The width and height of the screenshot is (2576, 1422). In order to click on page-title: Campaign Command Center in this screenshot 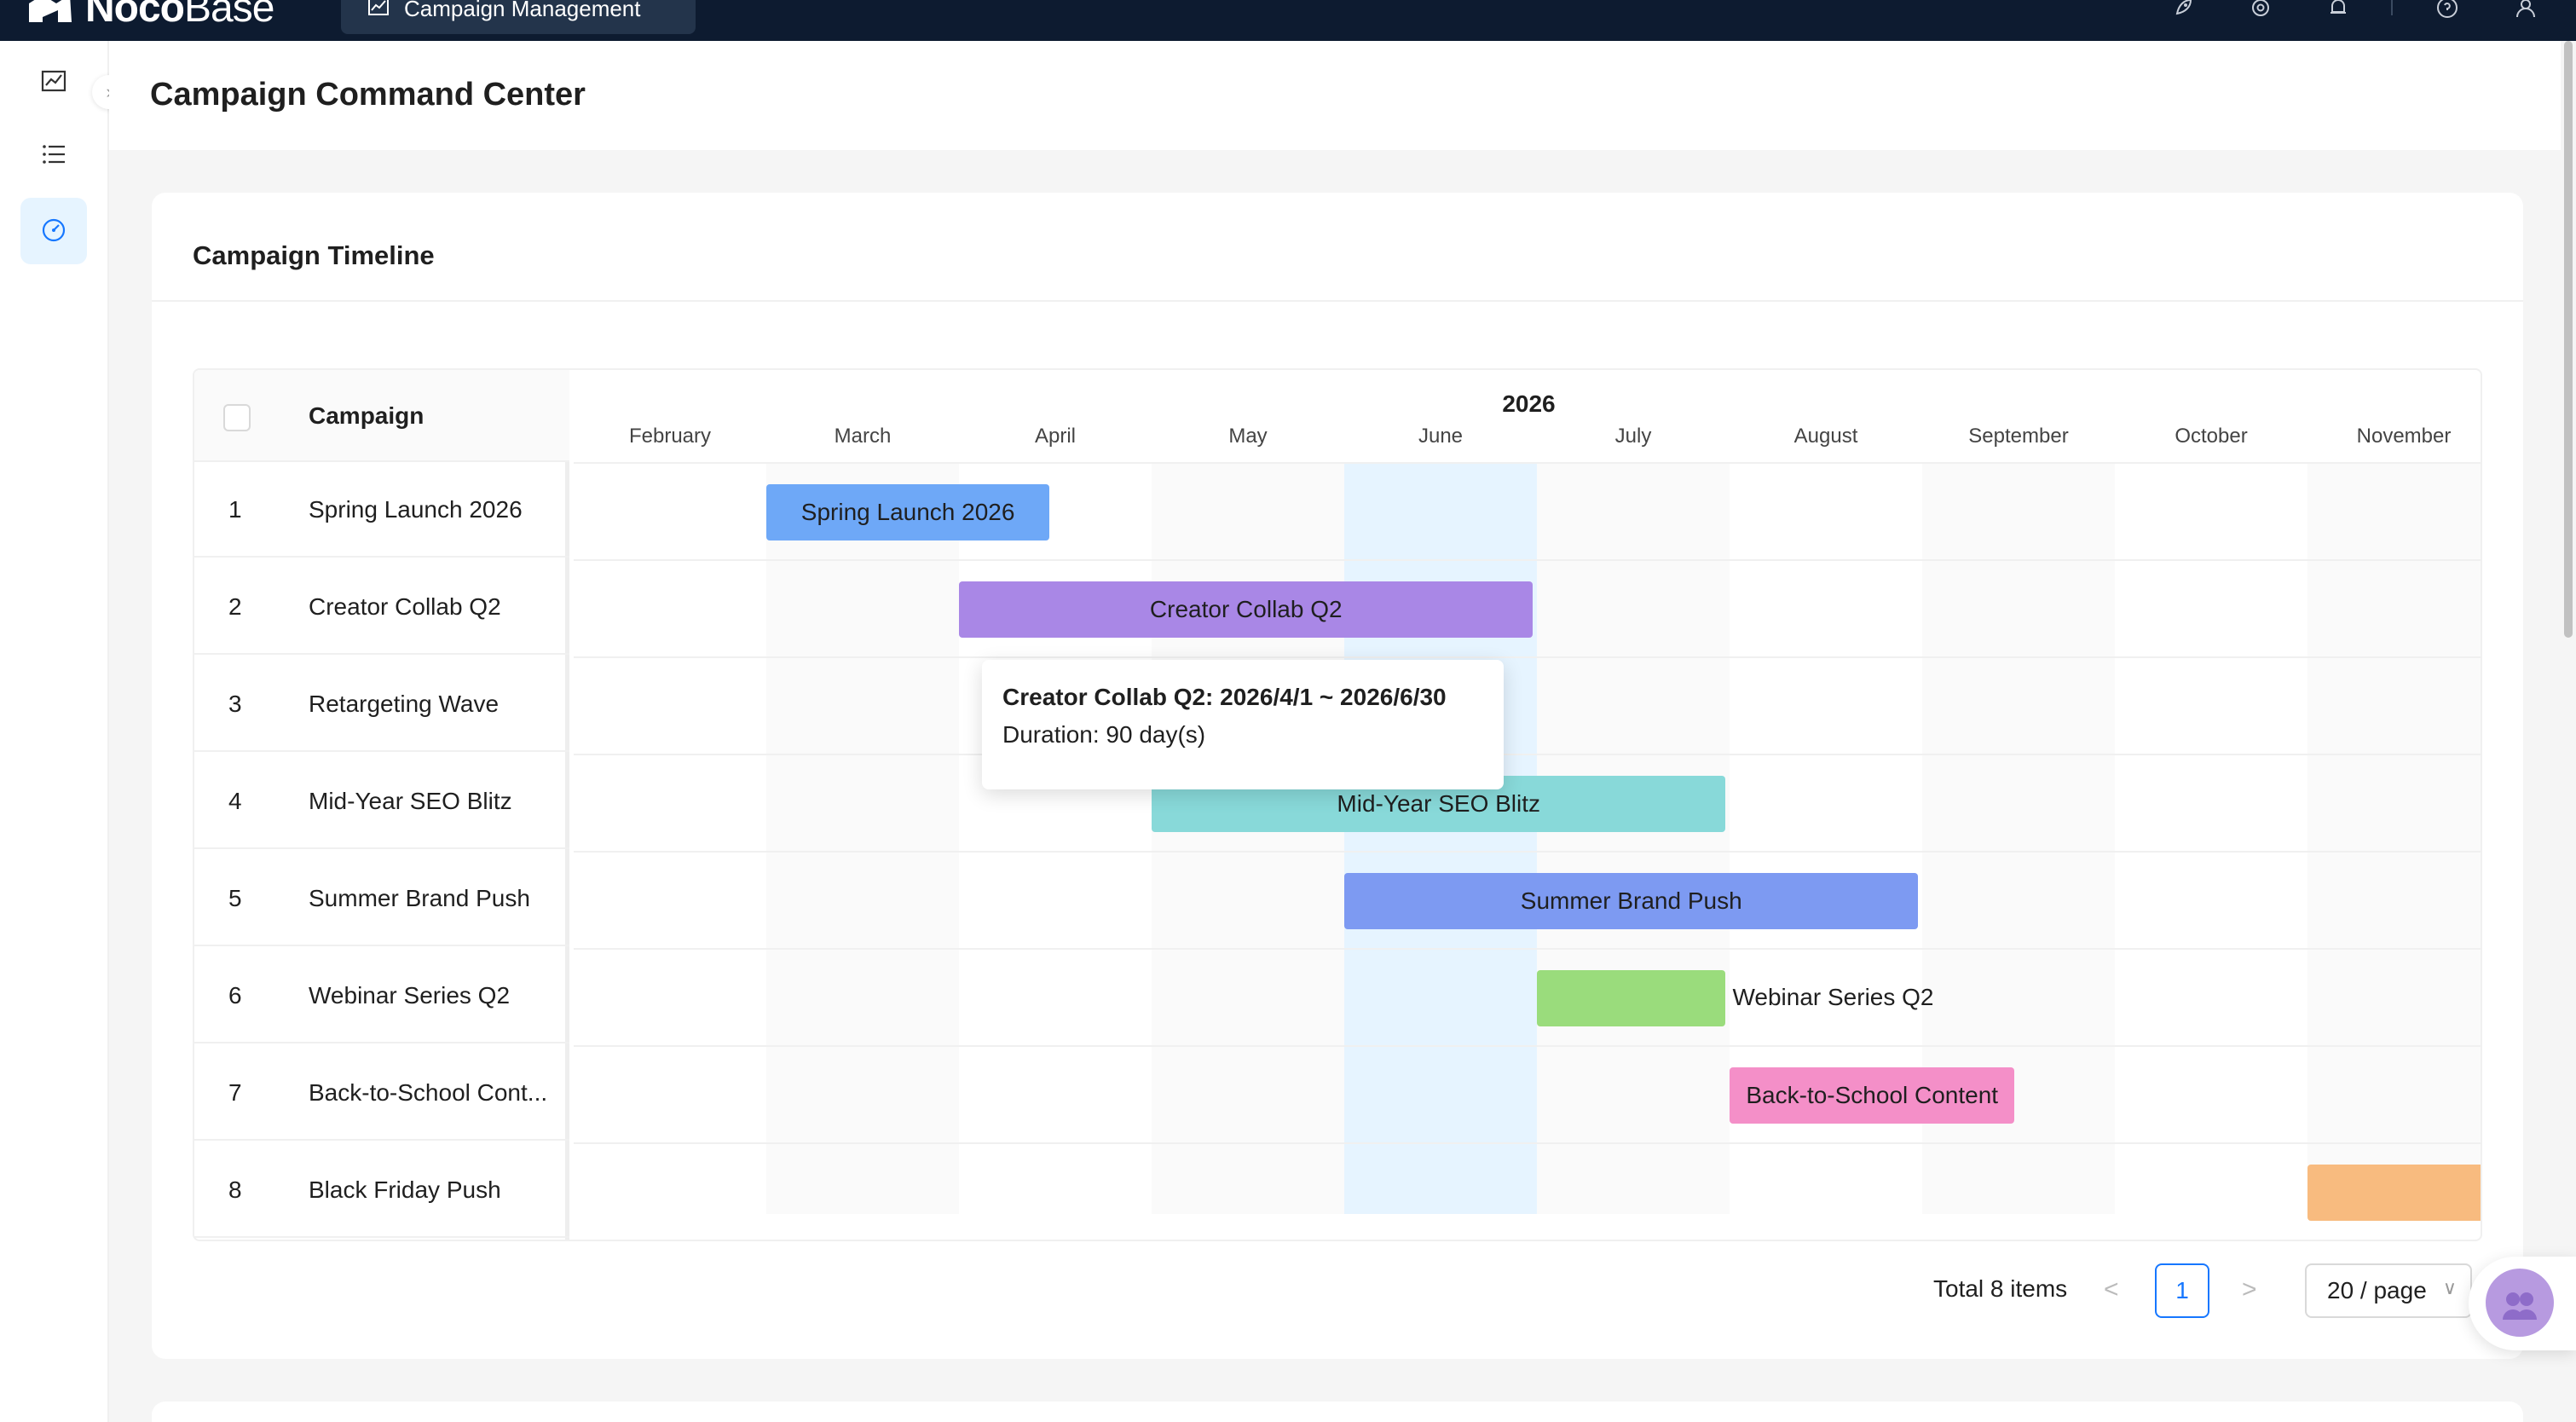, I will do `click(368, 95)`.